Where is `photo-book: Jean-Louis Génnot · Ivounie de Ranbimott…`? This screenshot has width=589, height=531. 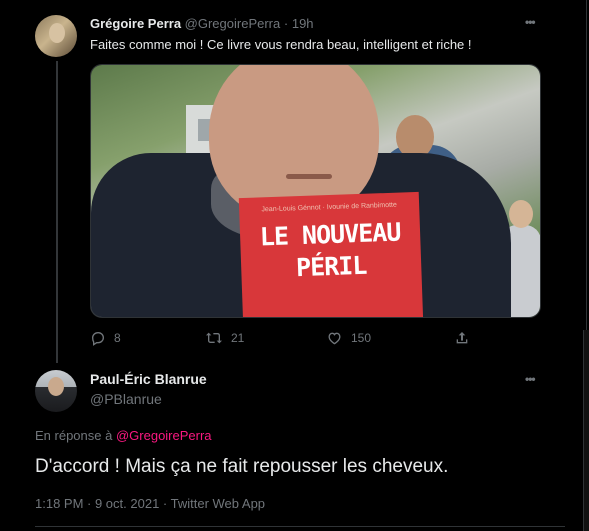
photo-book: Jean-Louis Génnot · Ivounie de Ranbimott… is located at coordinates (331, 254).